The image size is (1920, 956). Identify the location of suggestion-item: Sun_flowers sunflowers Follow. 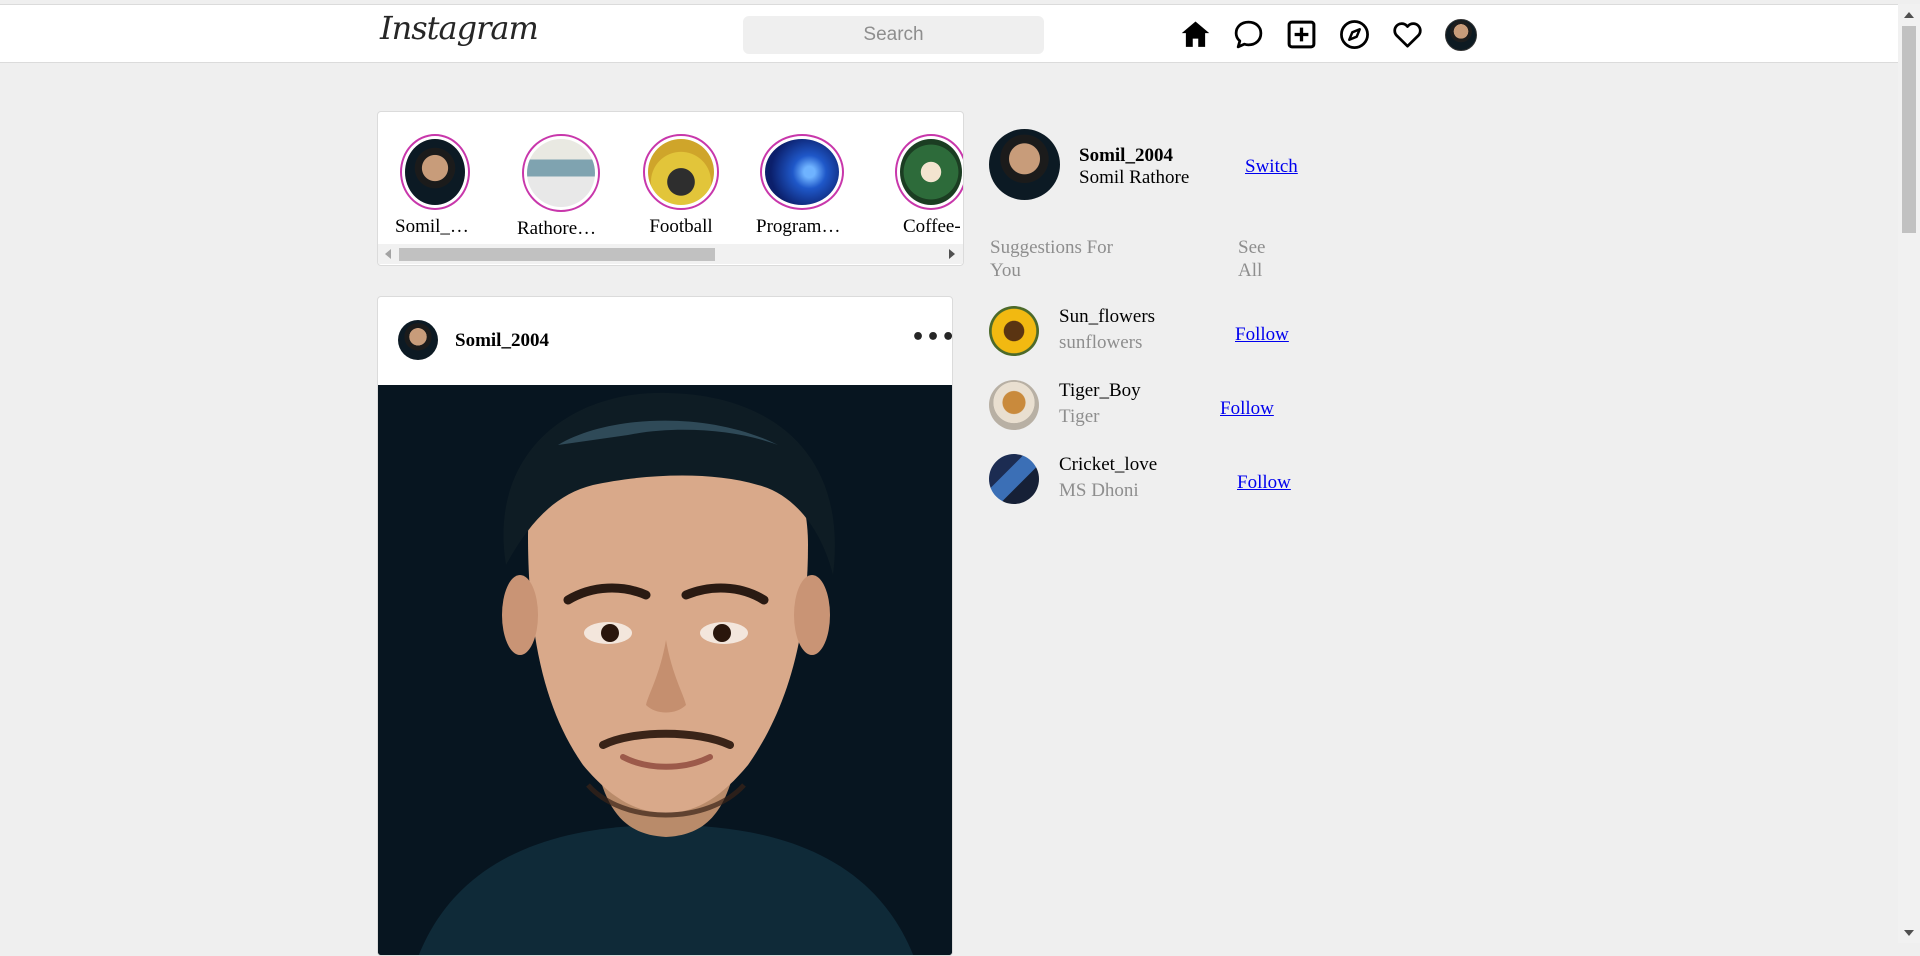
(1149, 332).